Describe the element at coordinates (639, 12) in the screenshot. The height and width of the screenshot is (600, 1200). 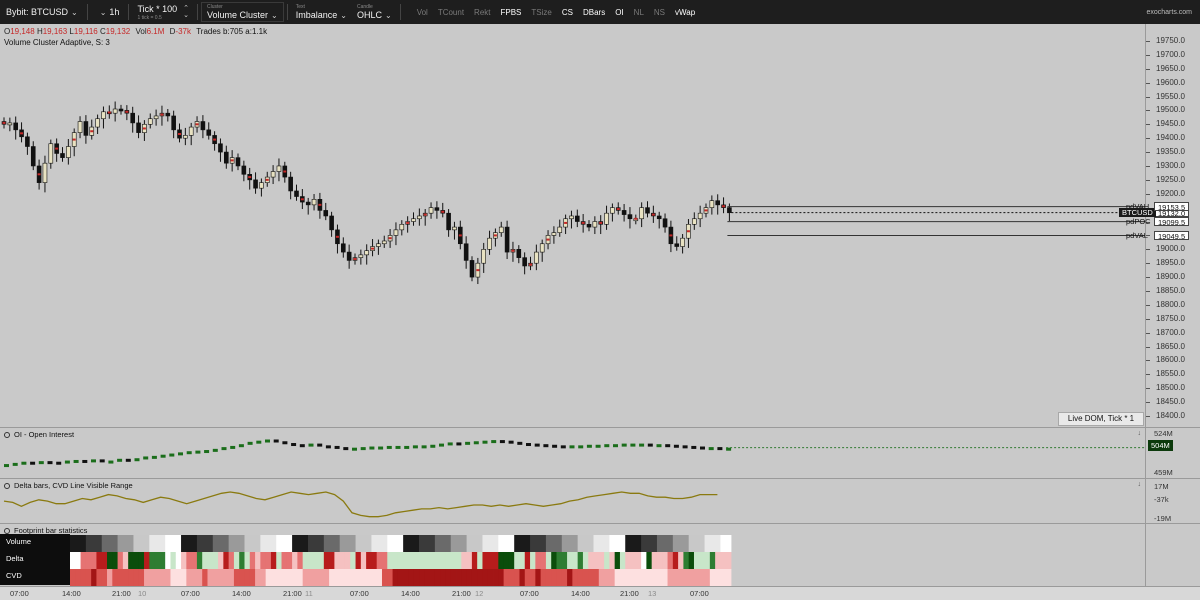
I see `toggle-nl: NL` at that location.